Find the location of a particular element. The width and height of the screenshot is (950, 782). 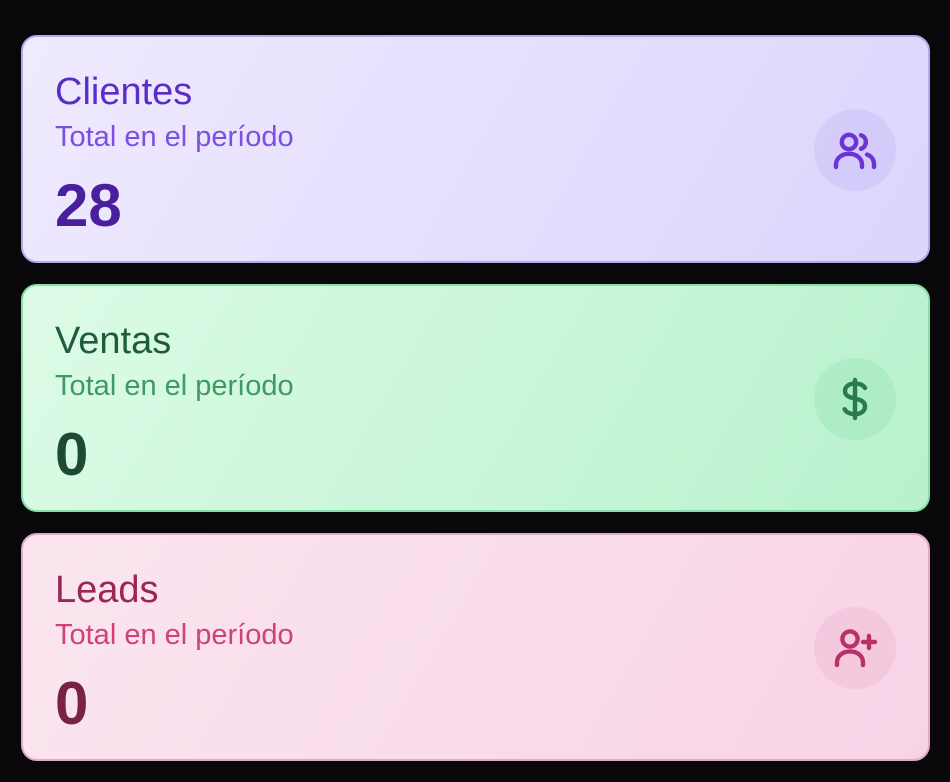

user-plus-icon is located at coordinates (855, 648).